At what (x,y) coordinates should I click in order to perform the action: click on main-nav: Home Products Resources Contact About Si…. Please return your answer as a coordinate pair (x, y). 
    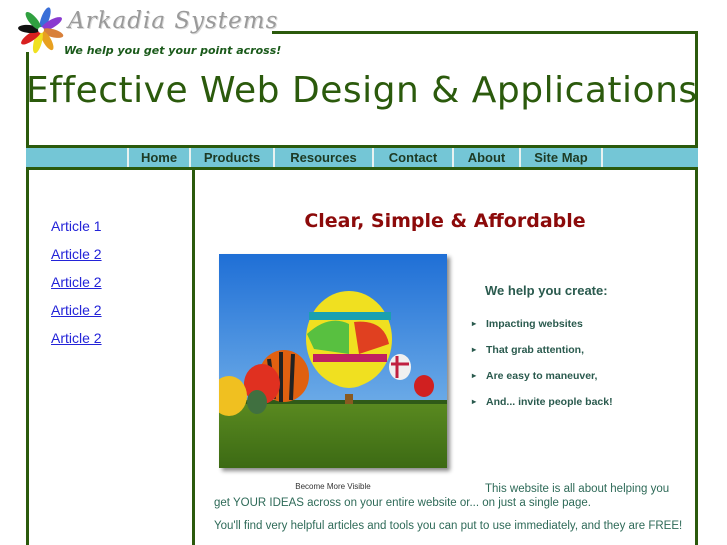
    Looking at the image, I should click on (362, 157).